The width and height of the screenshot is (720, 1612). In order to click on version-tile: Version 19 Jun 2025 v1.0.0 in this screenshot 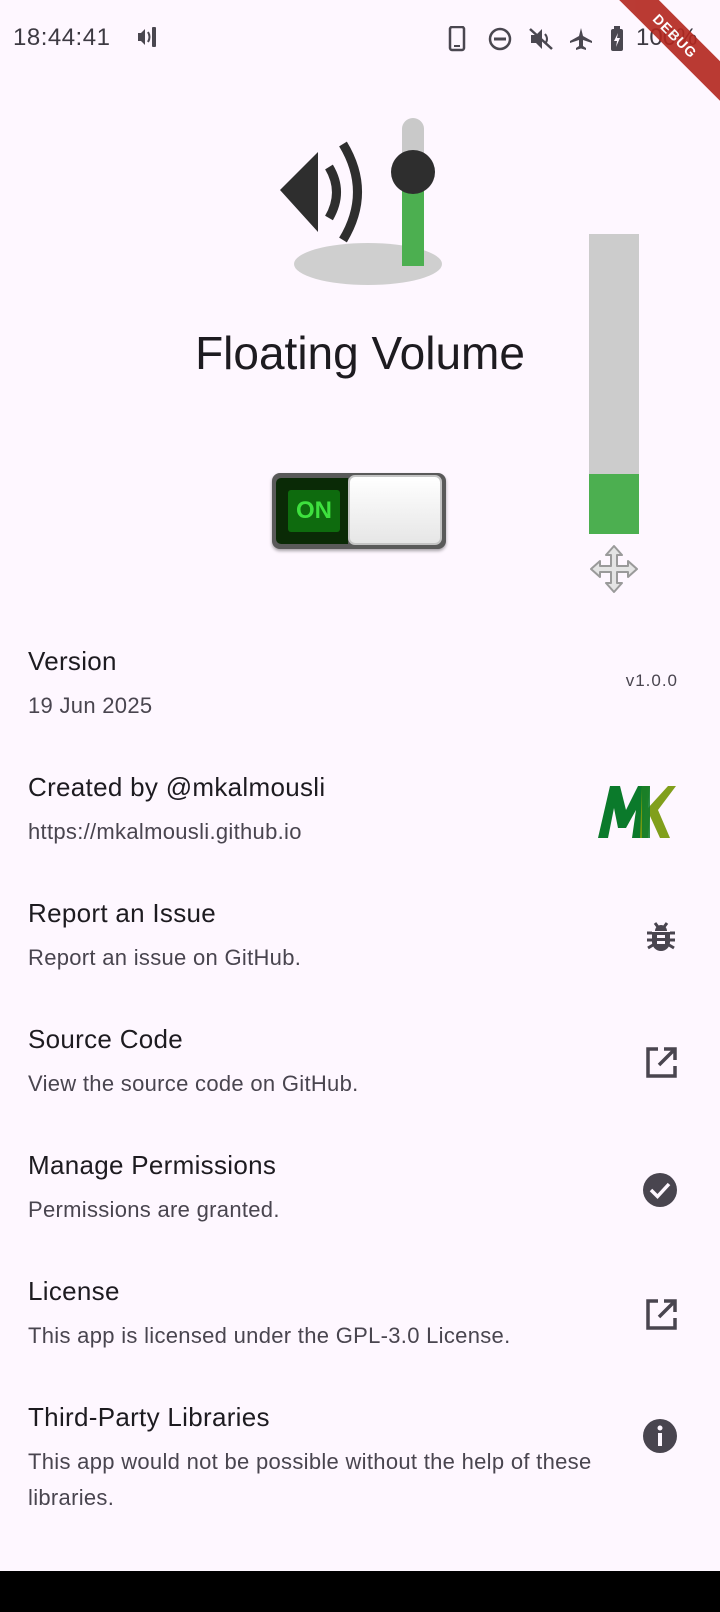, I will do `click(360, 685)`.